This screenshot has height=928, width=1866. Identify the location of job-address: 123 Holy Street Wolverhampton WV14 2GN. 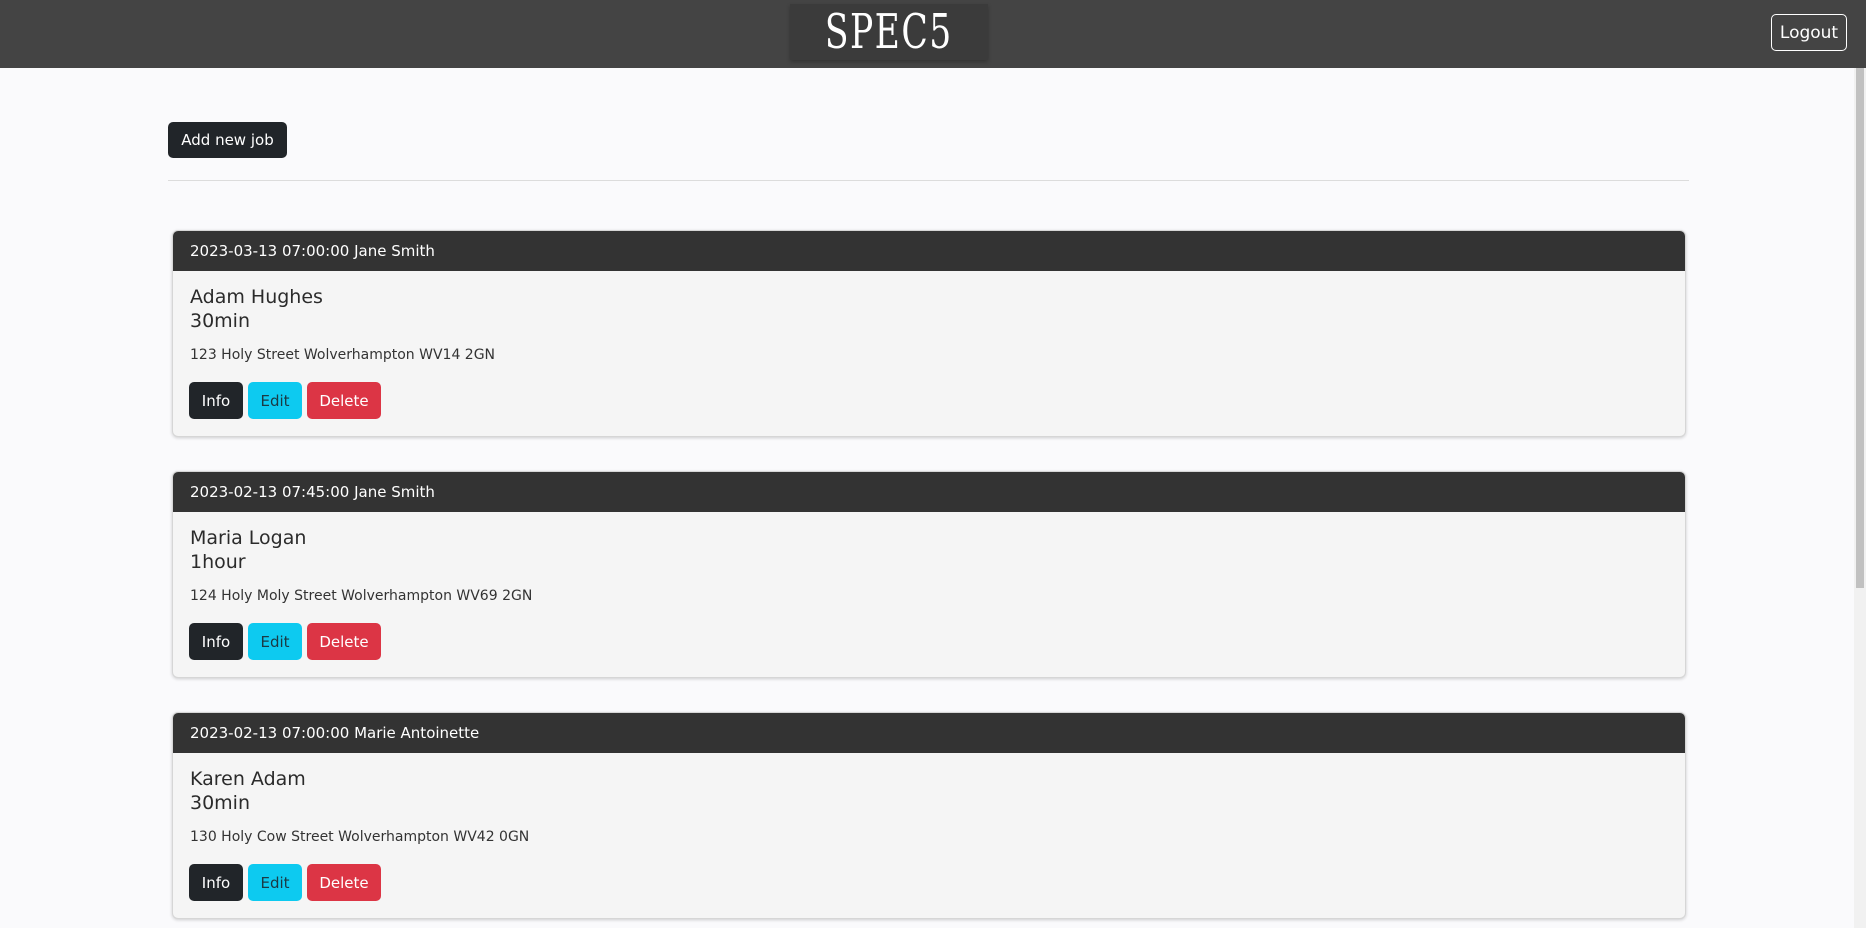
(343, 355).